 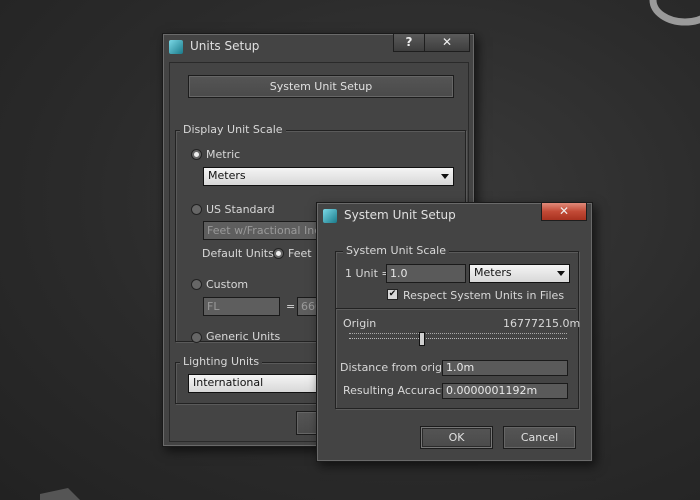 I want to click on resulting-accuracy-field: 0.0000001192m, so click(x=505, y=391).